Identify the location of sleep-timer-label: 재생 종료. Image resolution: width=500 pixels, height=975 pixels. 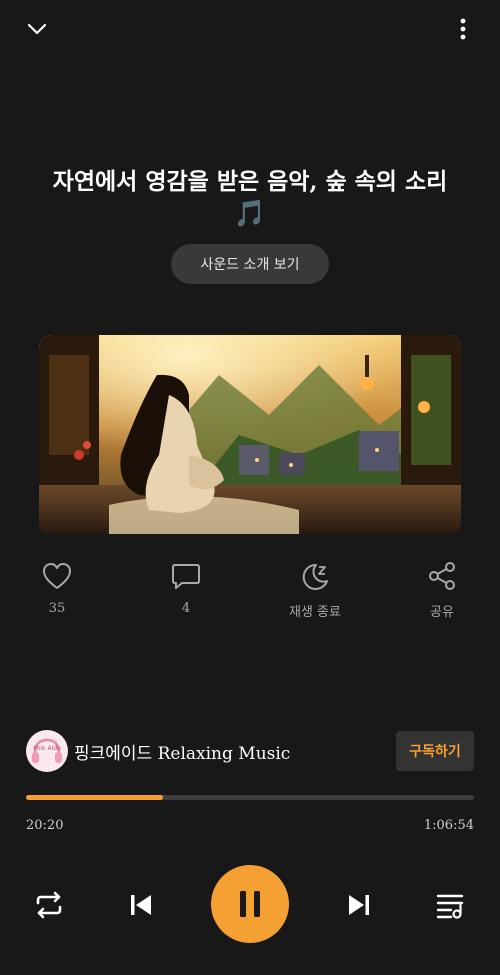
(315, 612).